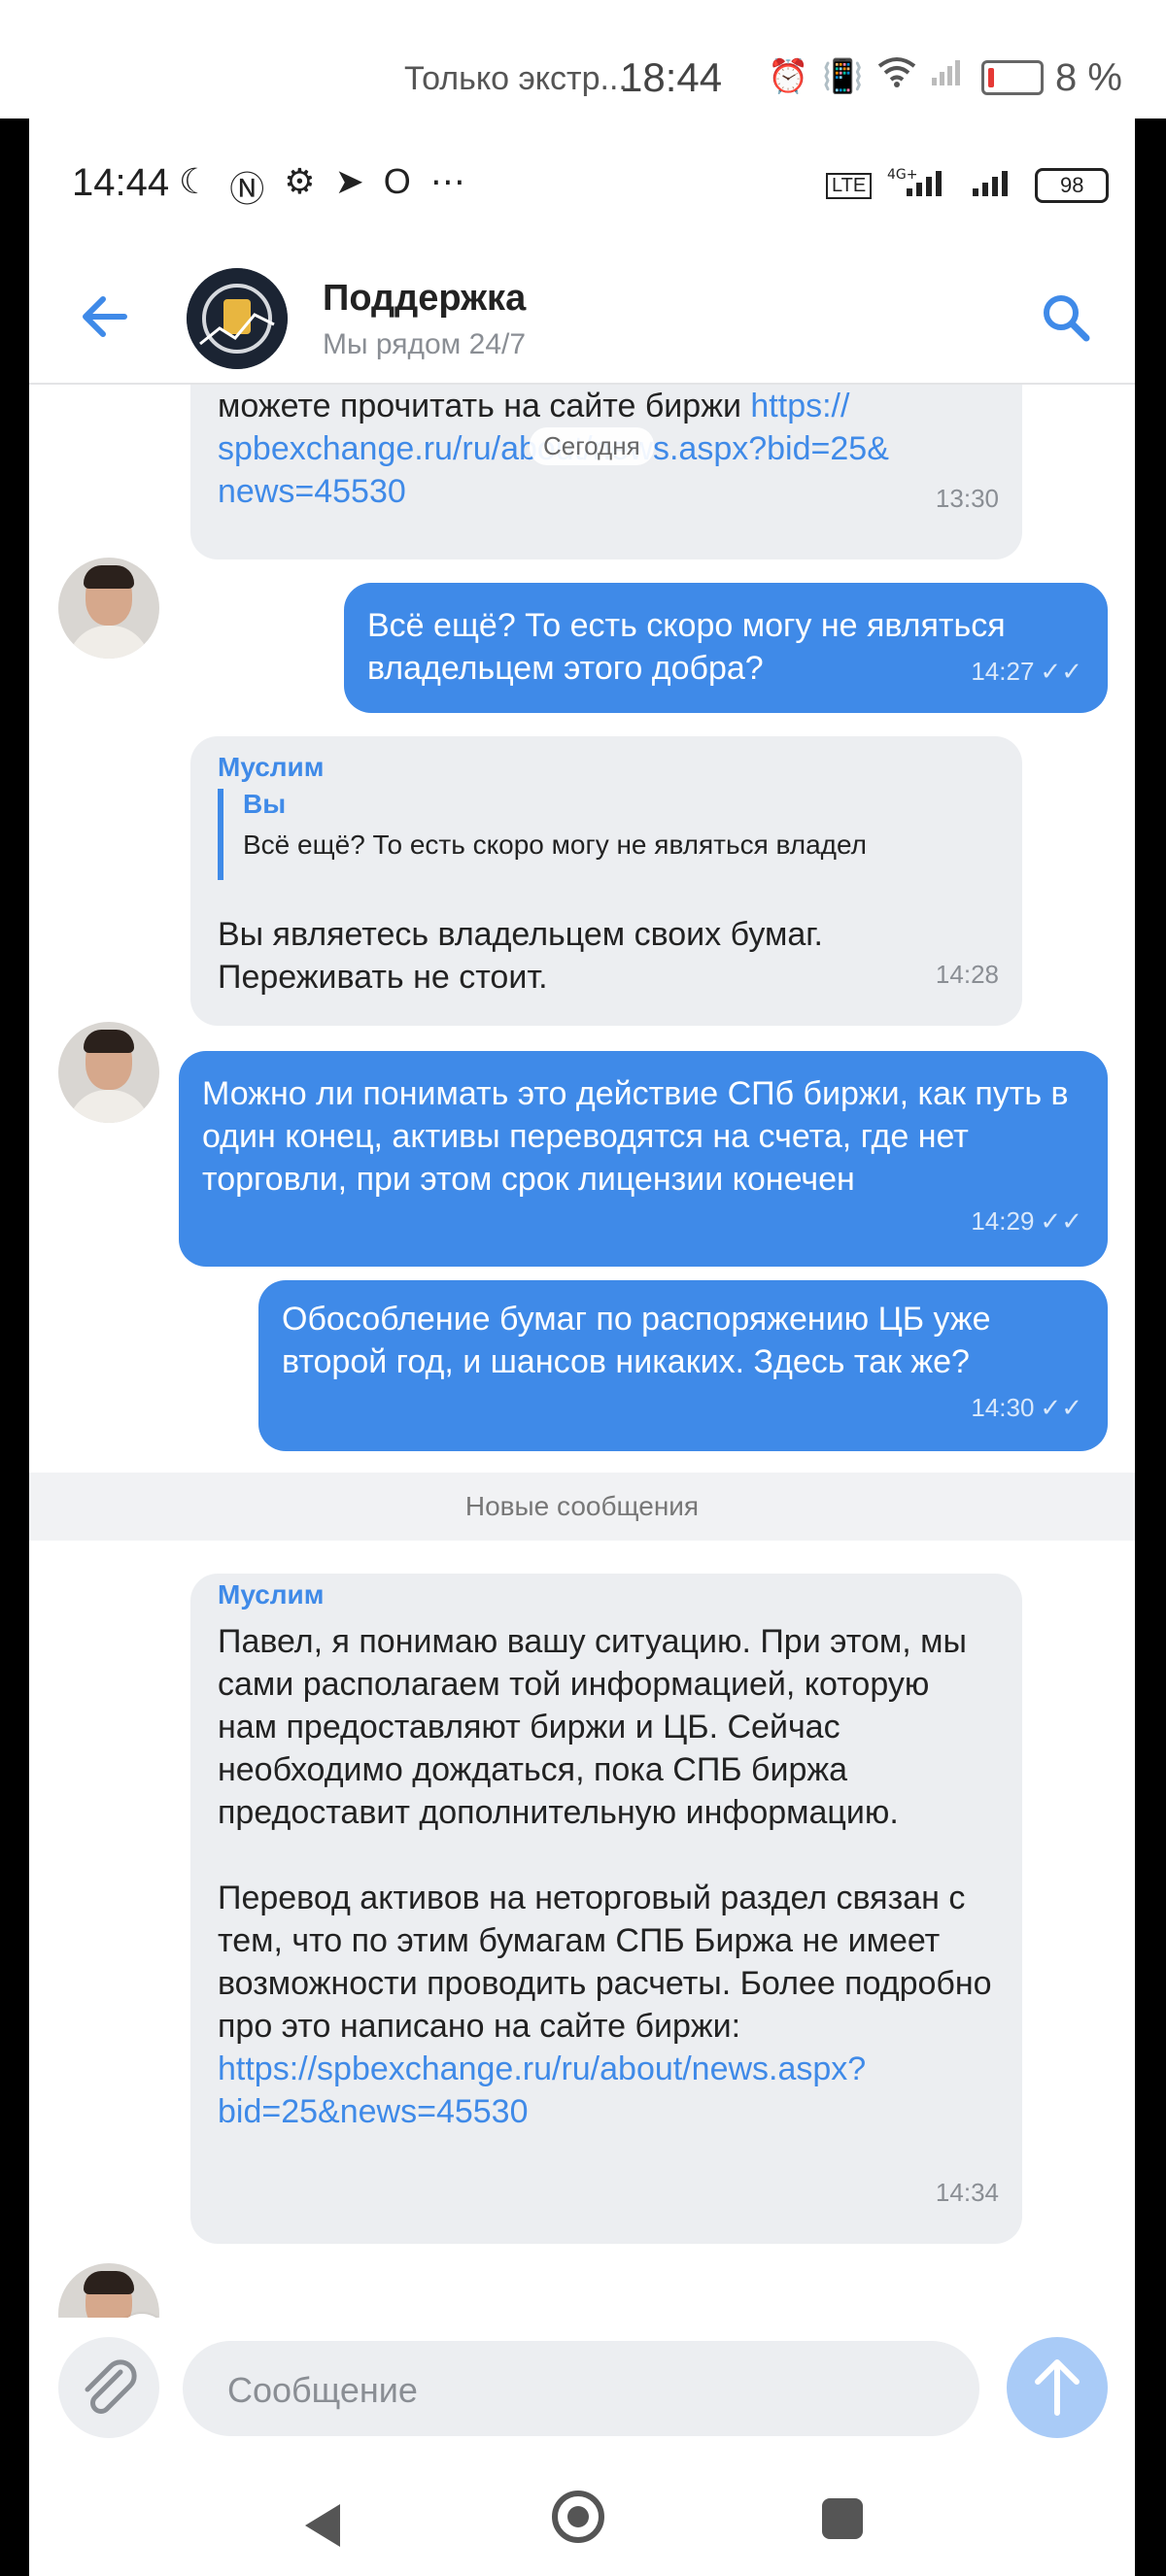 Image resolution: width=1166 pixels, height=2576 pixels. What do you see at coordinates (425, 298) in the screenshot?
I see `chat-title: Поддержка` at bounding box center [425, 298].